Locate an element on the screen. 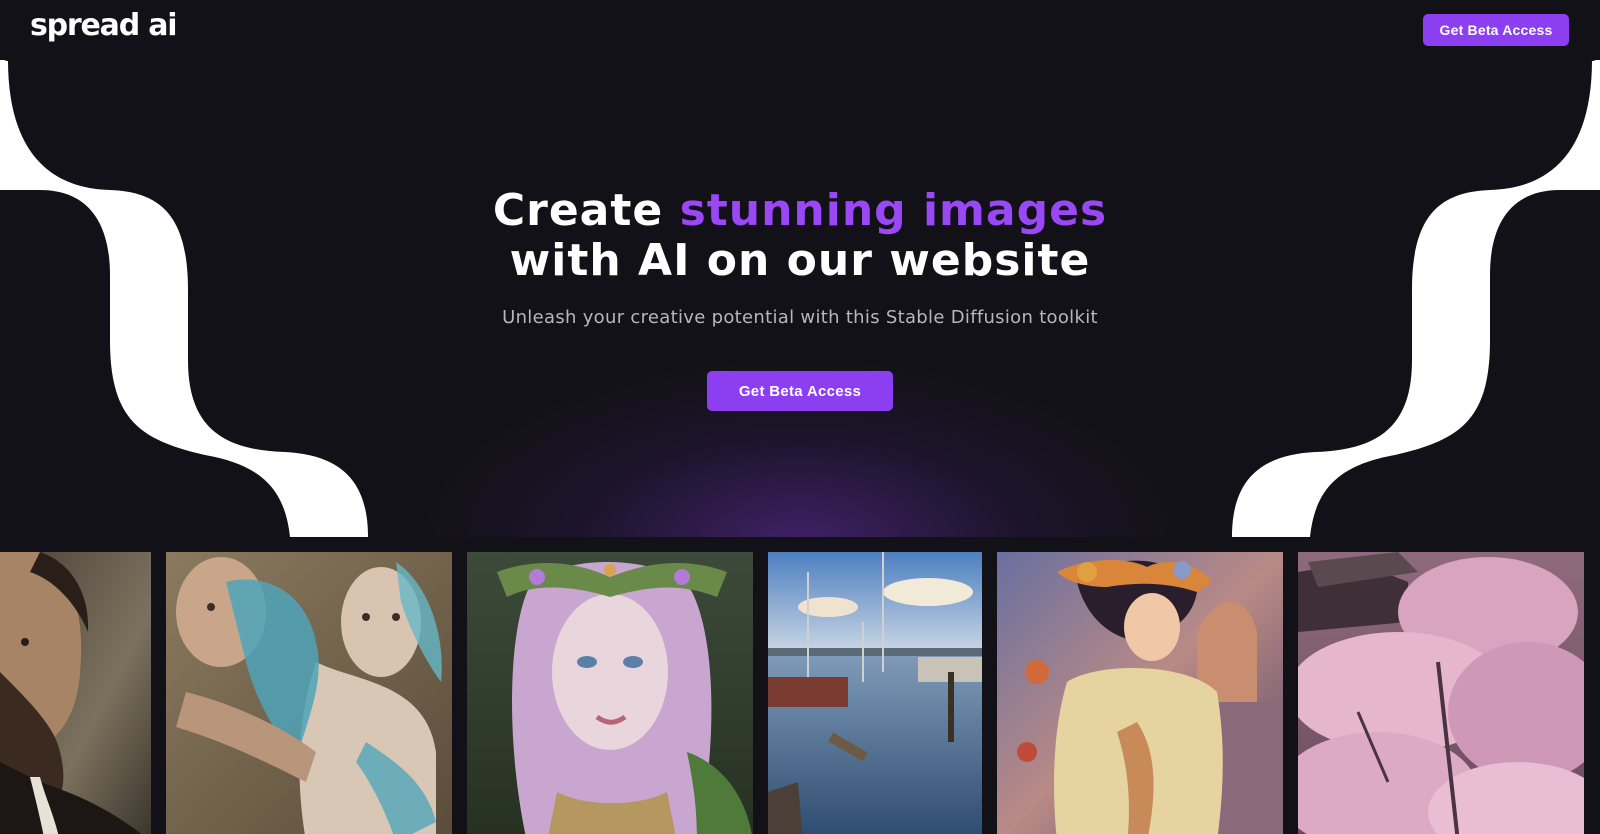 This screenshot has width=1600, height=834. surreal-figures-icon is located at coordinates (309, 693).